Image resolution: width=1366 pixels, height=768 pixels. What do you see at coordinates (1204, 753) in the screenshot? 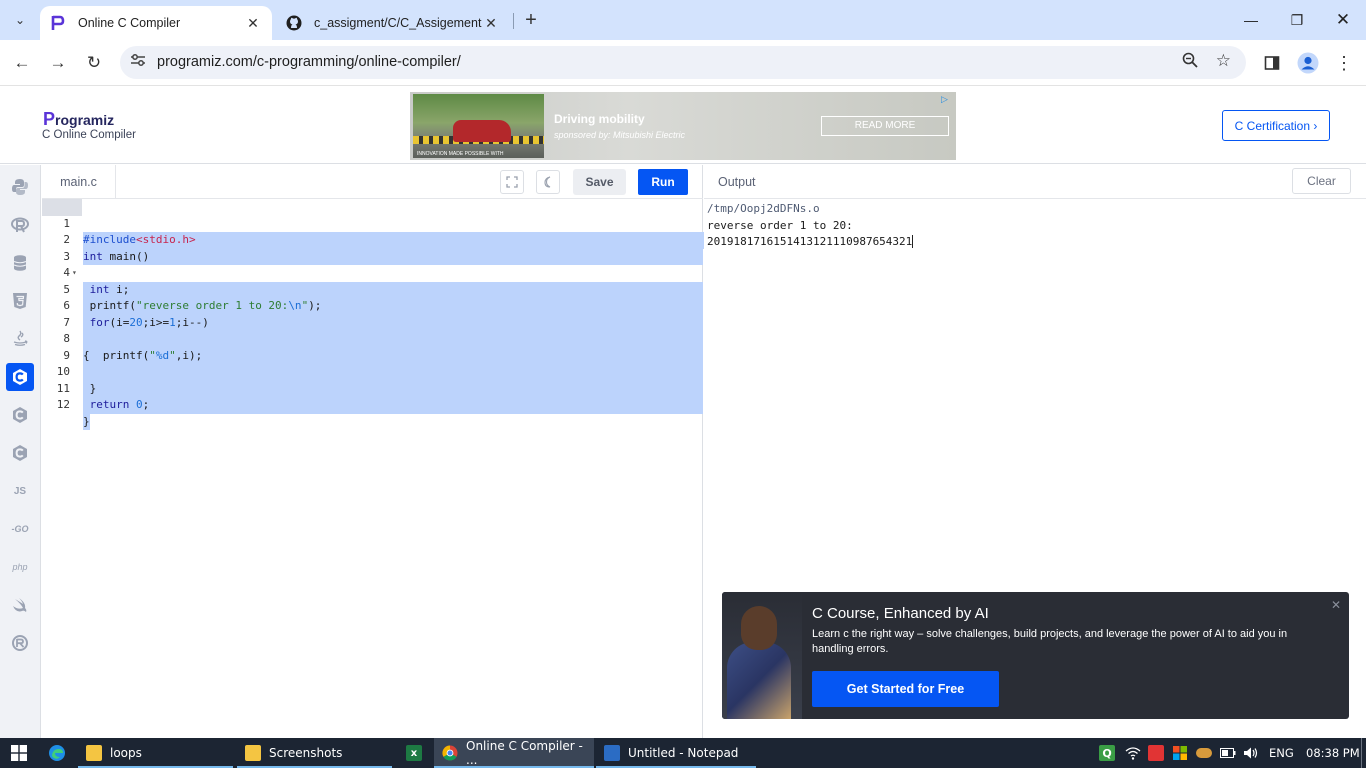
I see `cloud-icon` at bounding box center [1204, 753].